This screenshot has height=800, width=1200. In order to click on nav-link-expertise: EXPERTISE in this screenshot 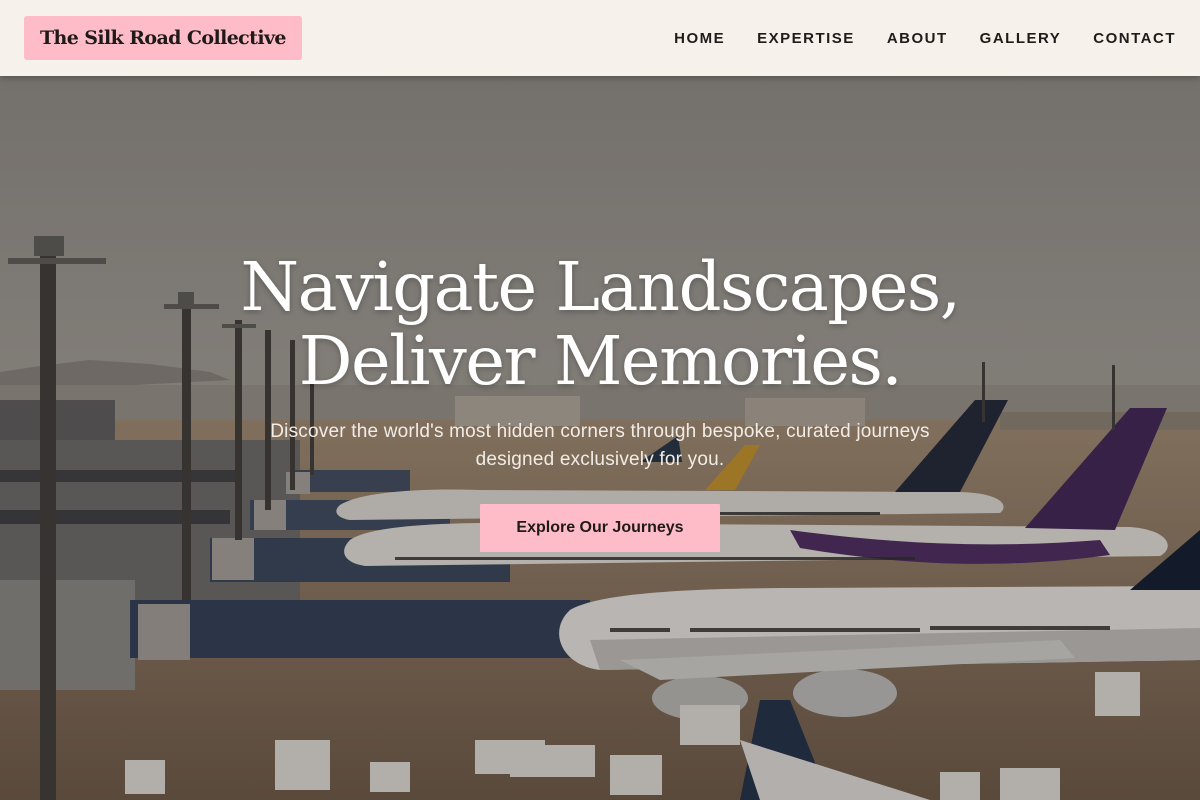, I will do `click(806, 38)`.